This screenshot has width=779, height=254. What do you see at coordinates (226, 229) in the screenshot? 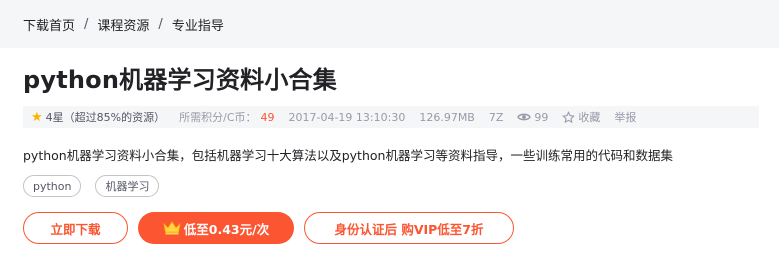
I see `vip-price-label: 低至0.43元/次` at bounding box center [226, 229].